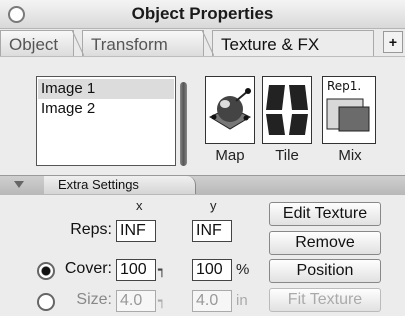  I want to click on size-y-field: 4.0, so click(212, 301).